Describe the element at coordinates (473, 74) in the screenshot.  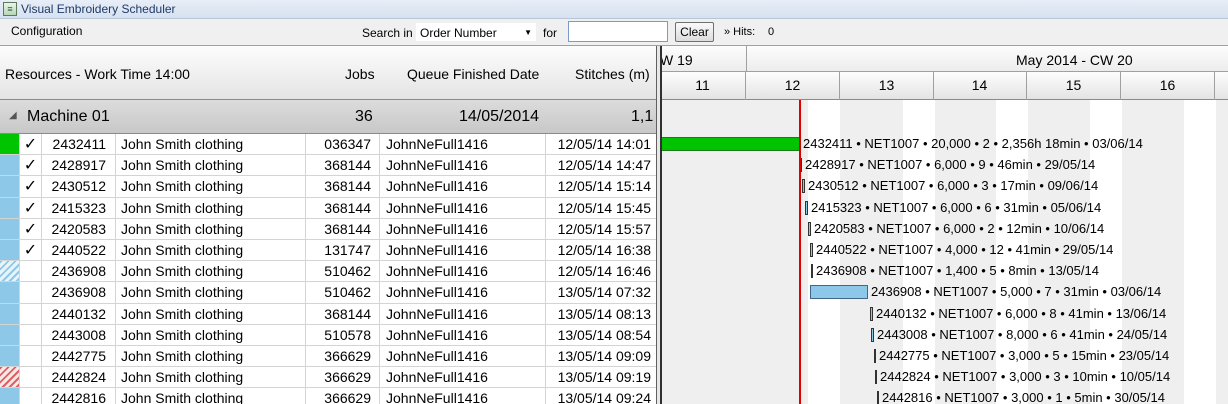
I see `header-queue-finished-date: Queue Finished Date` at that location.